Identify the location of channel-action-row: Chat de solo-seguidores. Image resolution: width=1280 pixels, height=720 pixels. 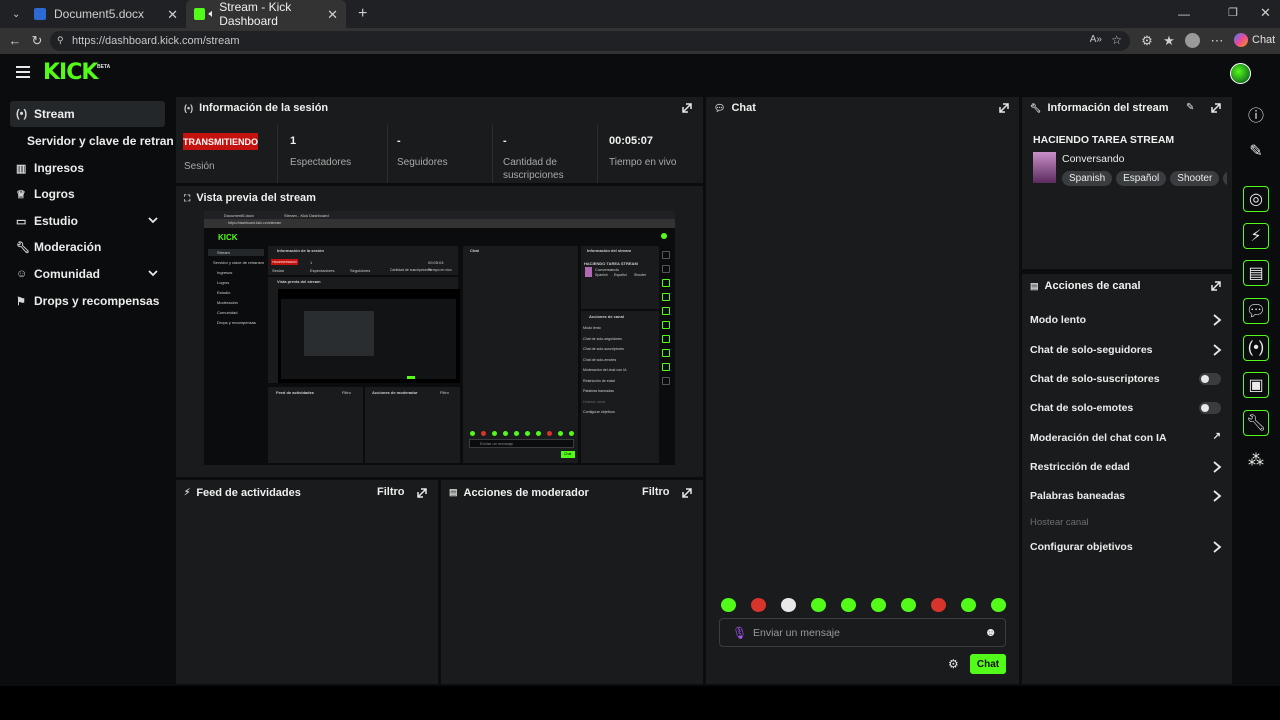
(1127, 350).